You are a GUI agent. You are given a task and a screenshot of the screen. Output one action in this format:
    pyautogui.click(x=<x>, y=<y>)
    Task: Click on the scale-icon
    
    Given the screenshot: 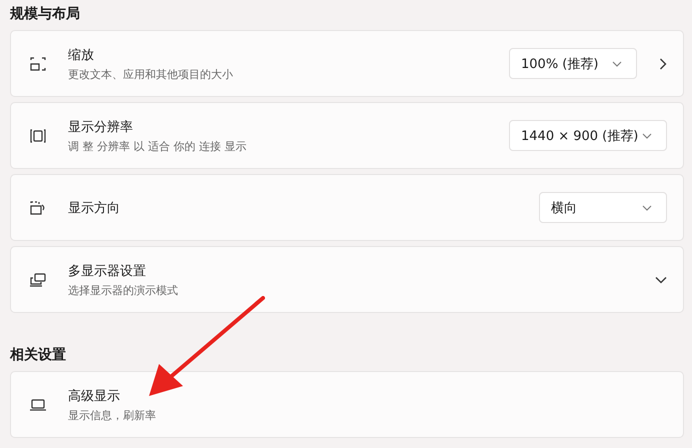 What is the action you would take?
    pyautogui.click(x=38, y=63)
    